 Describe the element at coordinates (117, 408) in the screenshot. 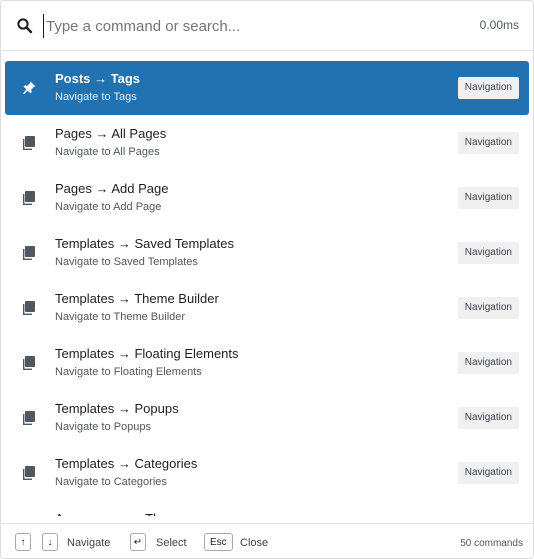

I see `result-title: Templates → Popups` at that location.